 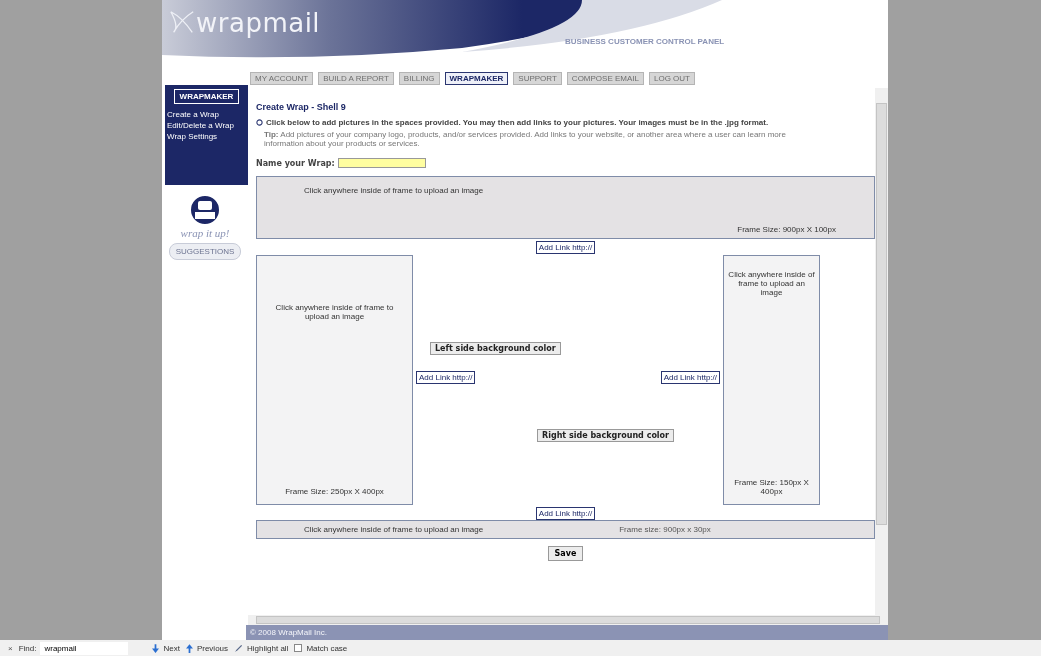 I want to click on left-background-color-button: Left side background color, so click(x=495, y=348).